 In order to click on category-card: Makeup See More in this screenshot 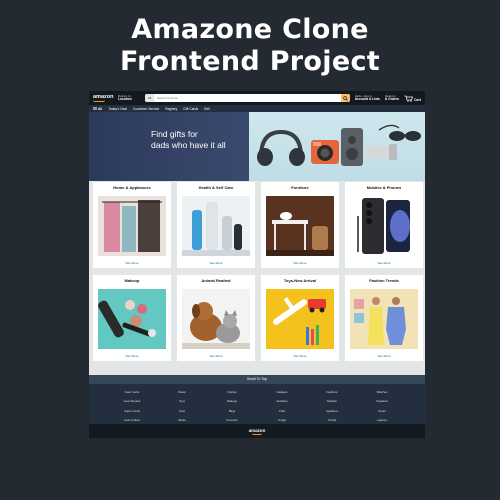, I will do `click(132, 318)`.